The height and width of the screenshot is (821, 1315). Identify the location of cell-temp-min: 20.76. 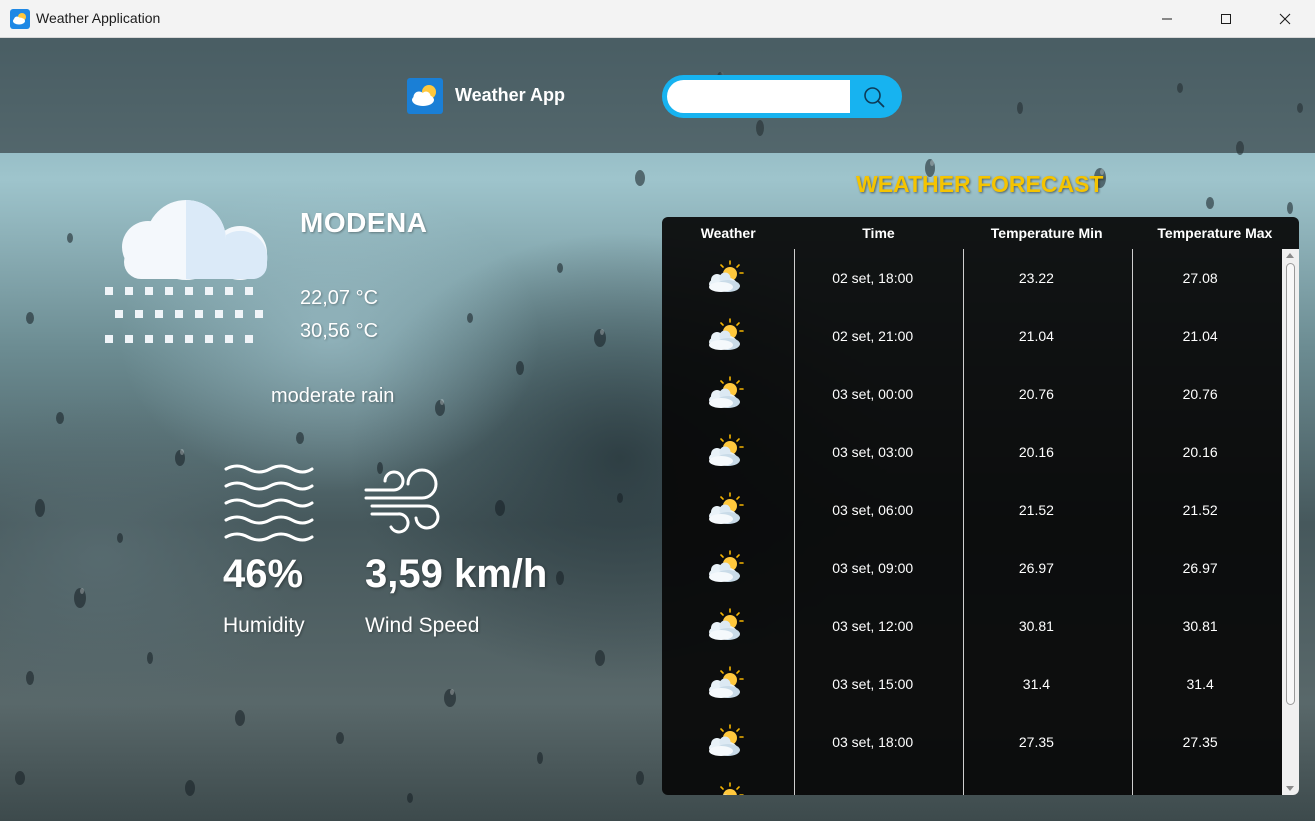
(1036, 394).